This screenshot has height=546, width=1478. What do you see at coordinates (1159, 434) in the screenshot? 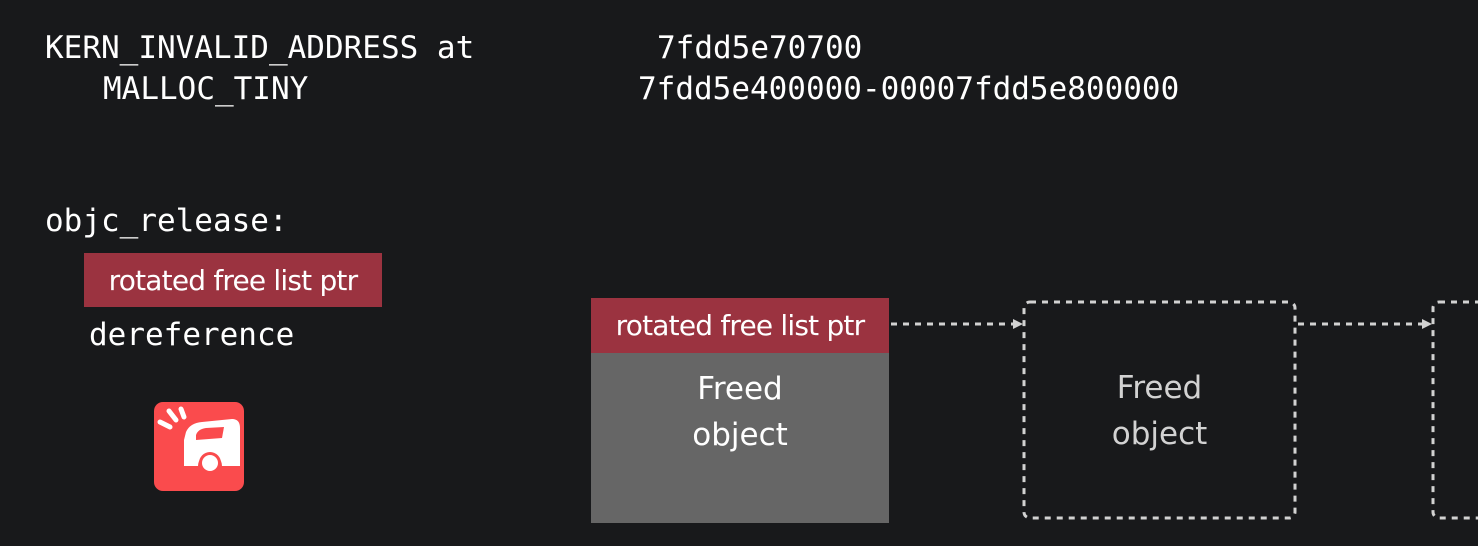
I see `dashed-object-line2: object` at bounding box center [1159, 434].